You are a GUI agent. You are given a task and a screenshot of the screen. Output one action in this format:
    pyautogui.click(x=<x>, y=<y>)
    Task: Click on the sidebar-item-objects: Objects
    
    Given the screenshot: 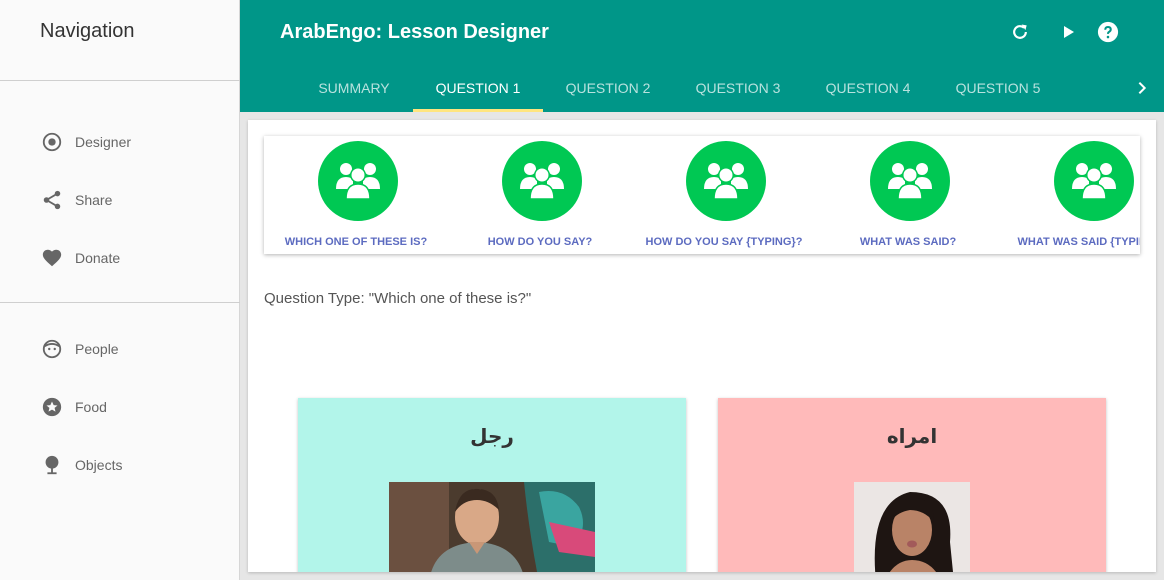 What is the action you would take?
    pyautogui.click(x=119, y=465)
    